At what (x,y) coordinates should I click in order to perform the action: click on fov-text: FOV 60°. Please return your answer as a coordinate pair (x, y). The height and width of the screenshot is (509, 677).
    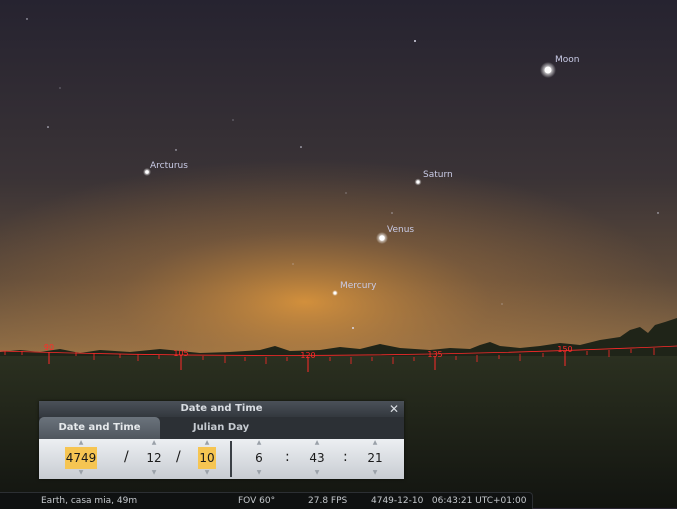
    Looking at the image, I should click on (257, 501).